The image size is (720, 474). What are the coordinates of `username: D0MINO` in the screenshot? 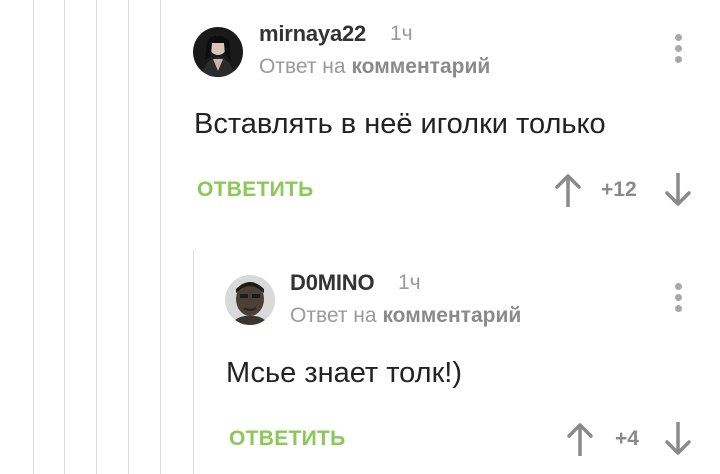 It's located at (332, 283).